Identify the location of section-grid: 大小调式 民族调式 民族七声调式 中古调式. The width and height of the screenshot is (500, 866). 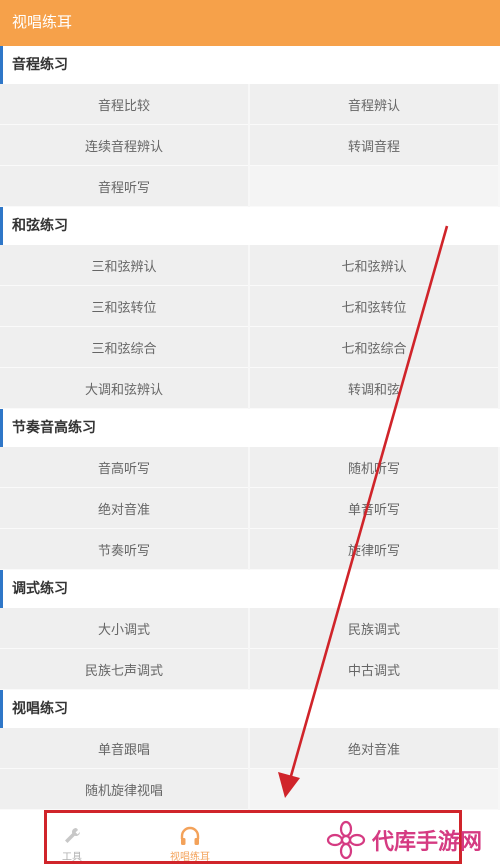
(250, 649).